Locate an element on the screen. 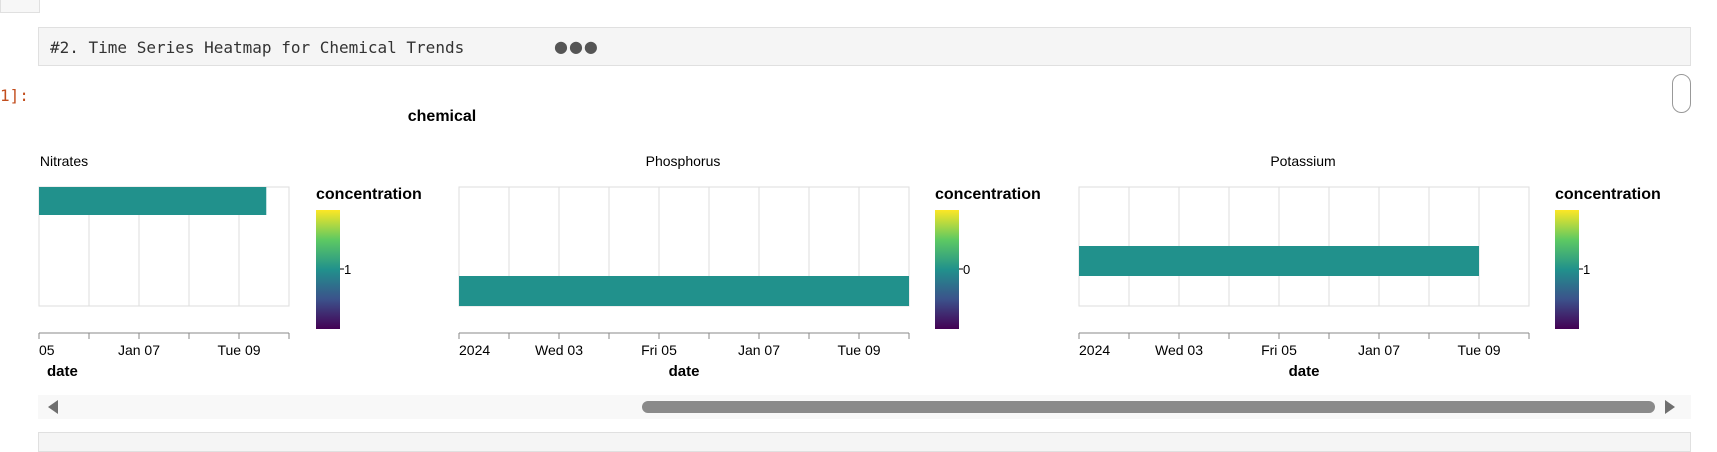 Image resolution: width=1717 pixels, height=452 pixels. scroll-left-icon is located at coordinates (53, 407).